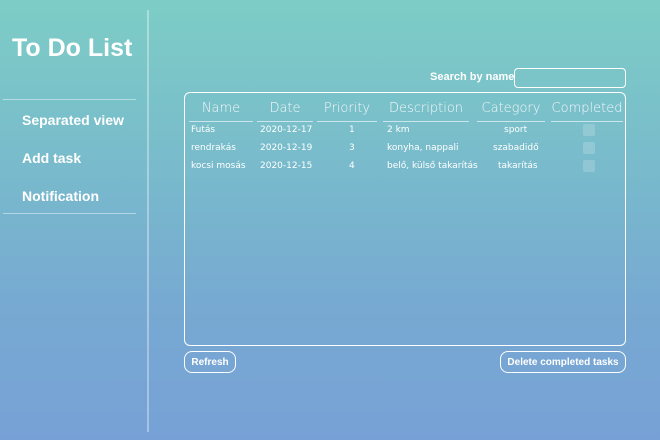  I want to click on sidebar-item-separated-view: Separated view, so click(73, 120).